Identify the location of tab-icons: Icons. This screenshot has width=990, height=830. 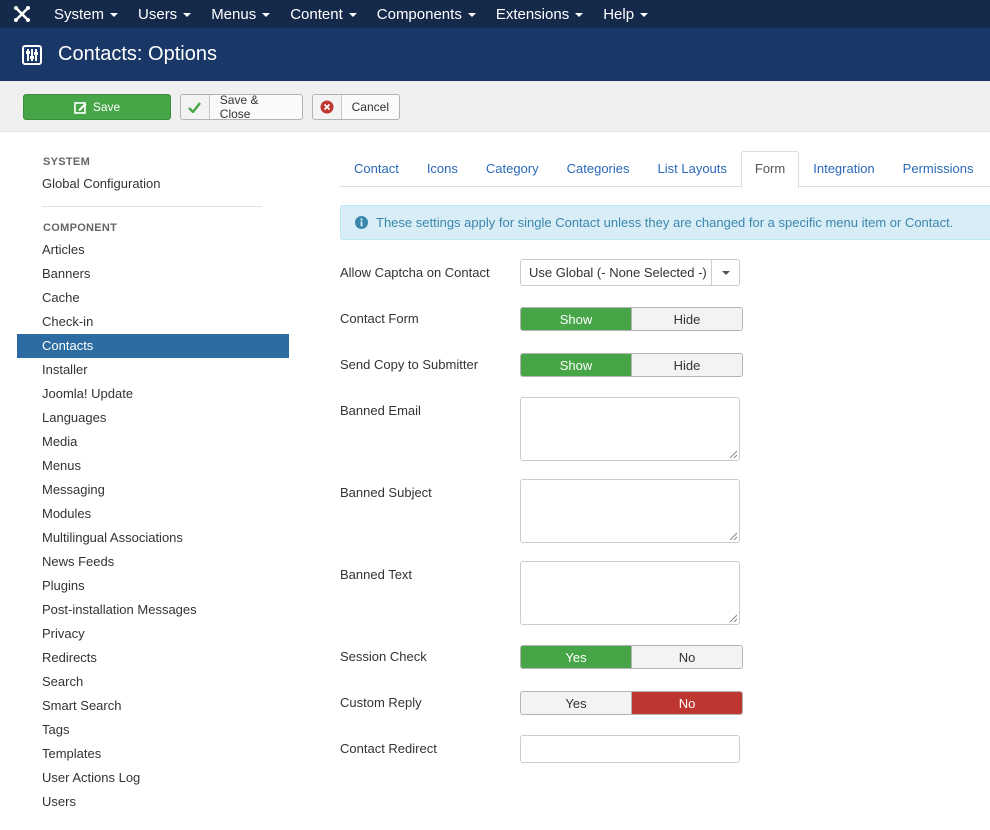
(442, 169).